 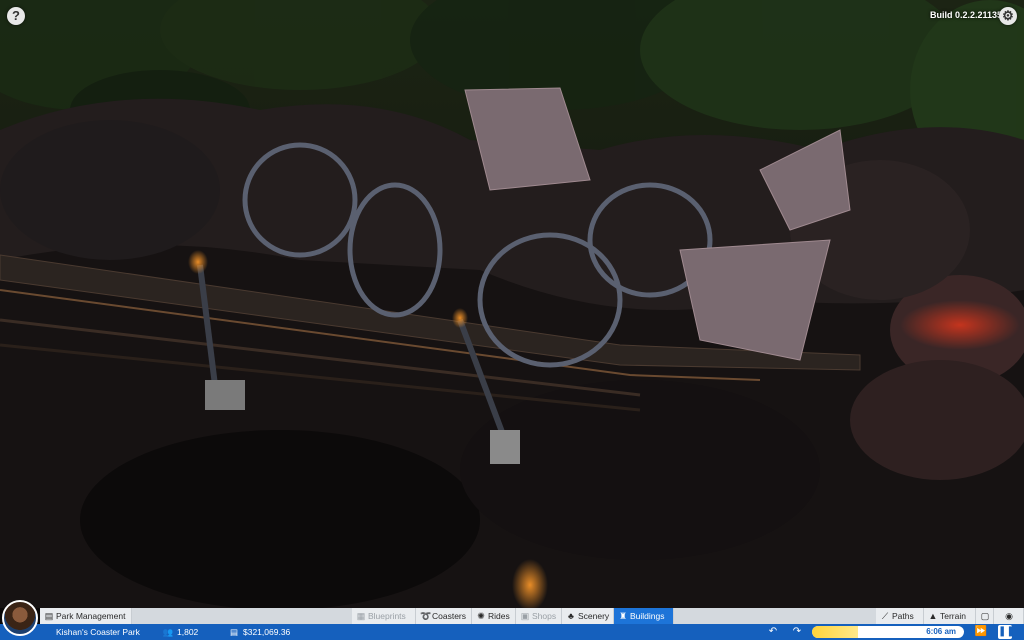 I want to click on park-name: Kishan's Coaster Park, so click(x=98, y=632).